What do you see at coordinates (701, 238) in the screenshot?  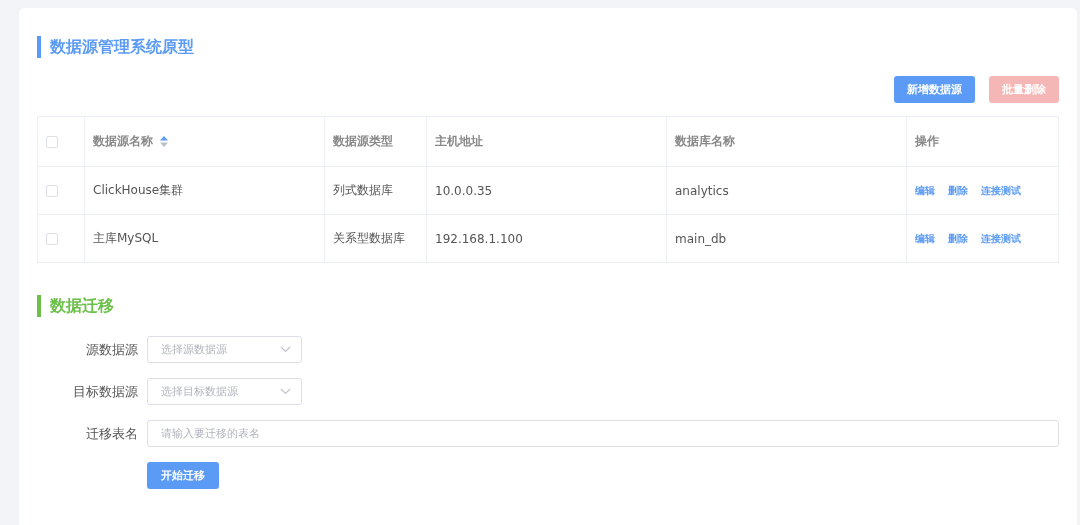 I see `table-cell: main_db` at bounding box center [701, 238].